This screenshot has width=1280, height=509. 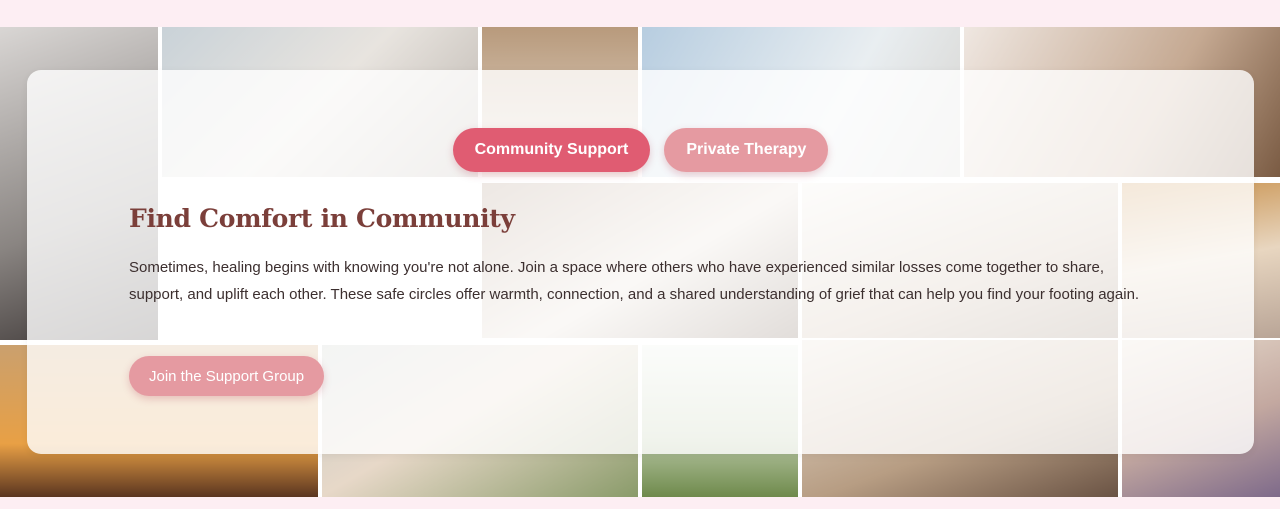 I want to click on support-type-tabs: Community Support Private Therapy, so click(x=640, y=150).